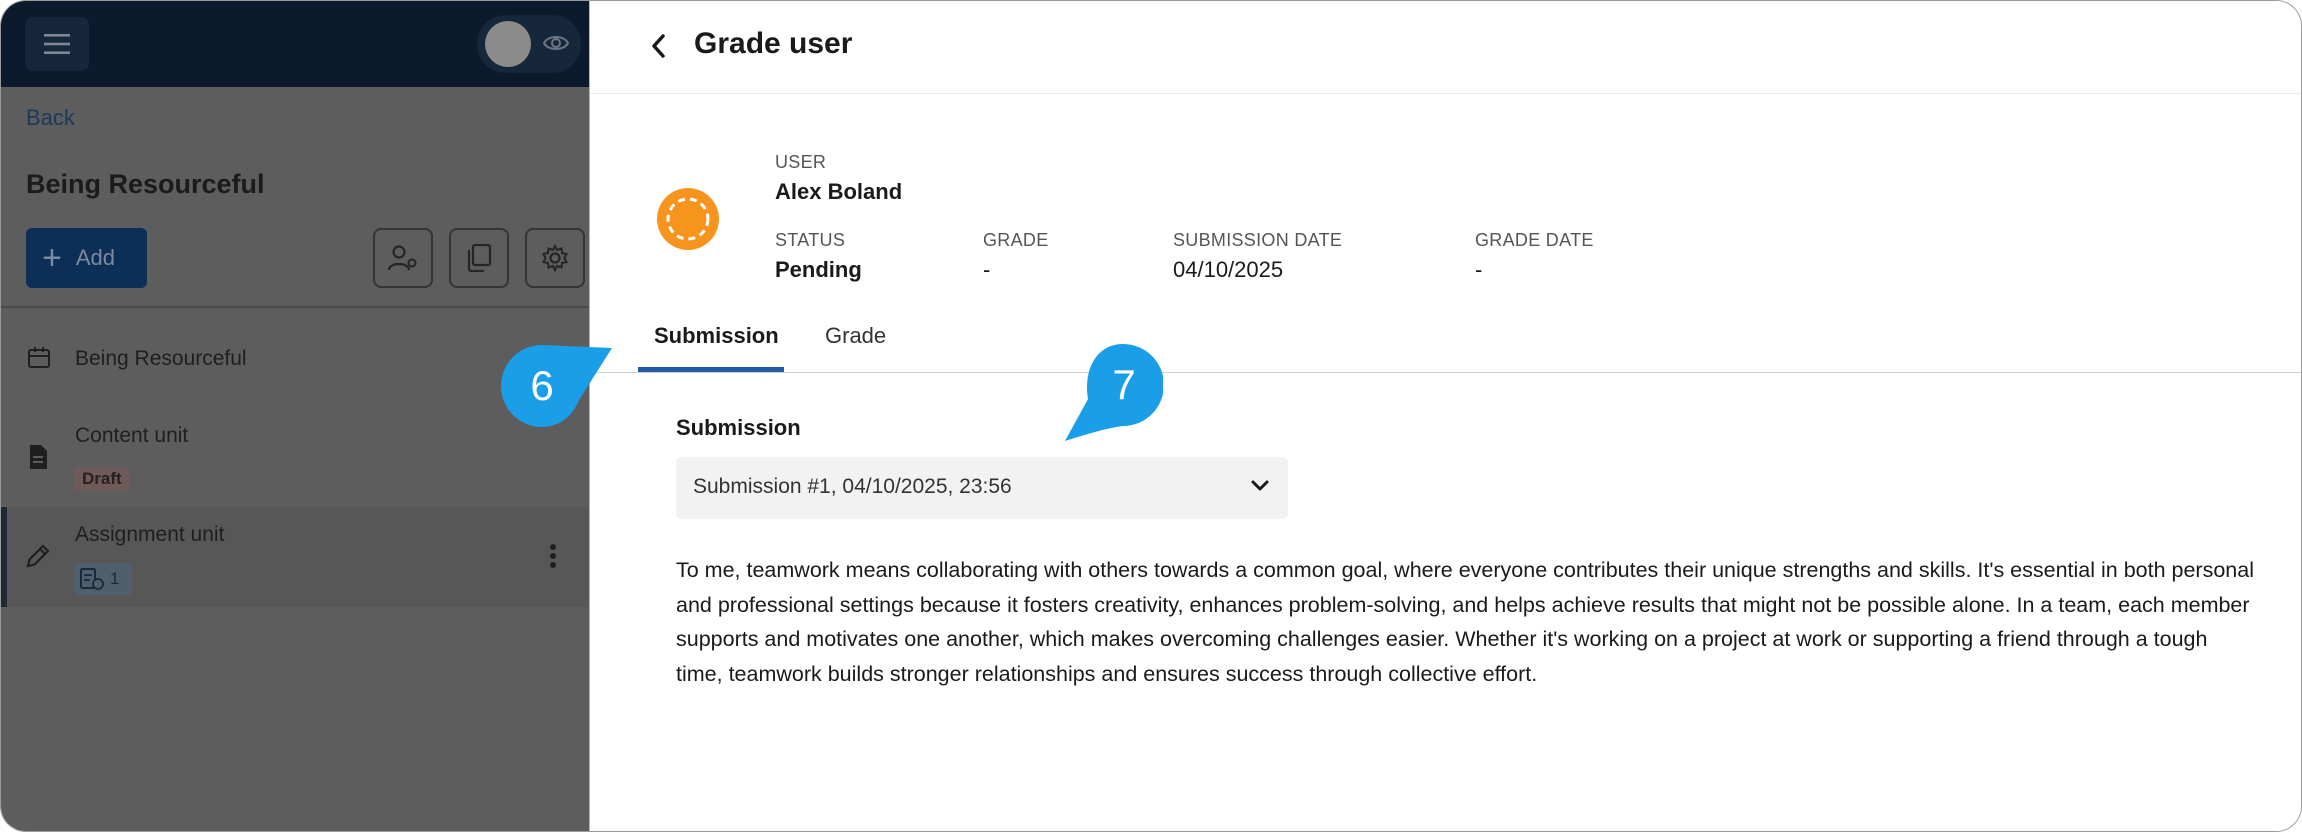  I want to click on tabs-divider, so click(1445, 372).